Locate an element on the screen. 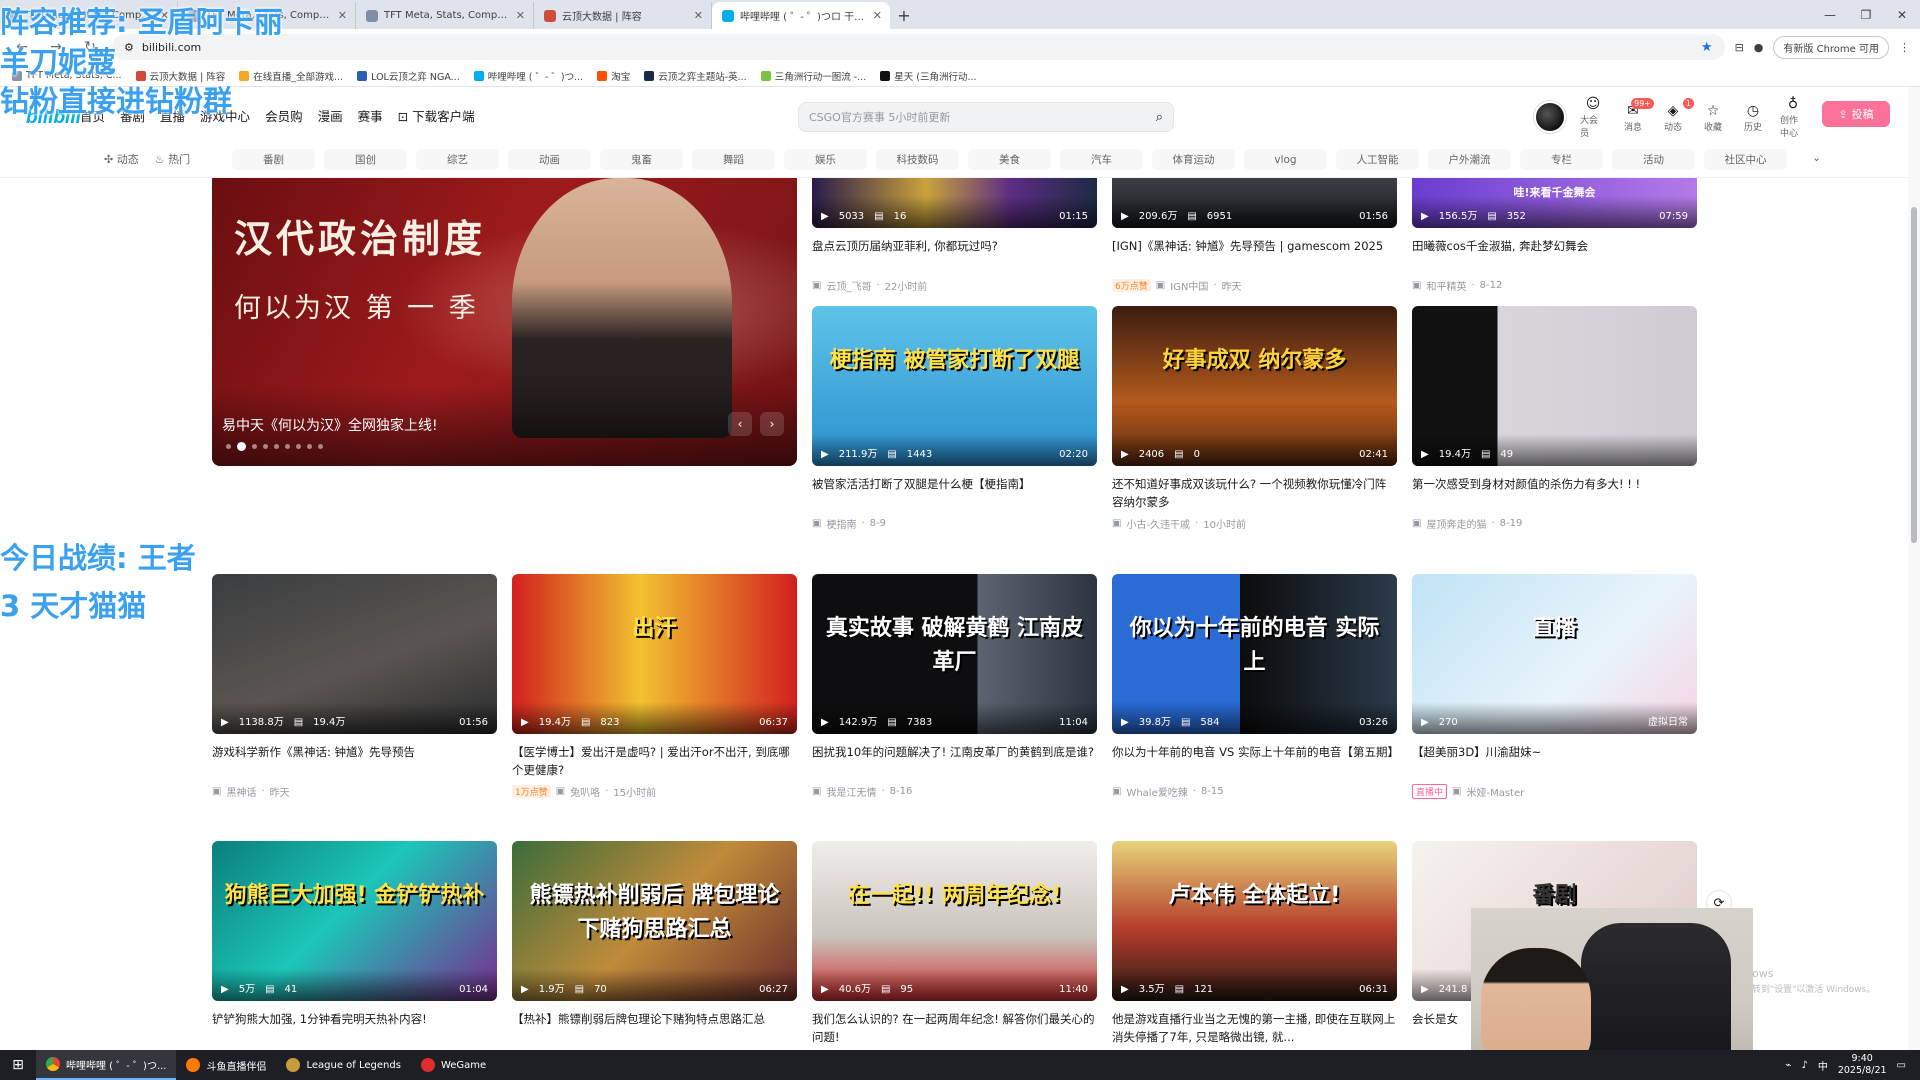 This screenshot has height=1080, width=1920. video-title: 游戏科学新作《黑神话: 钟馗》先导预告 is located at coordinates (354, 761).